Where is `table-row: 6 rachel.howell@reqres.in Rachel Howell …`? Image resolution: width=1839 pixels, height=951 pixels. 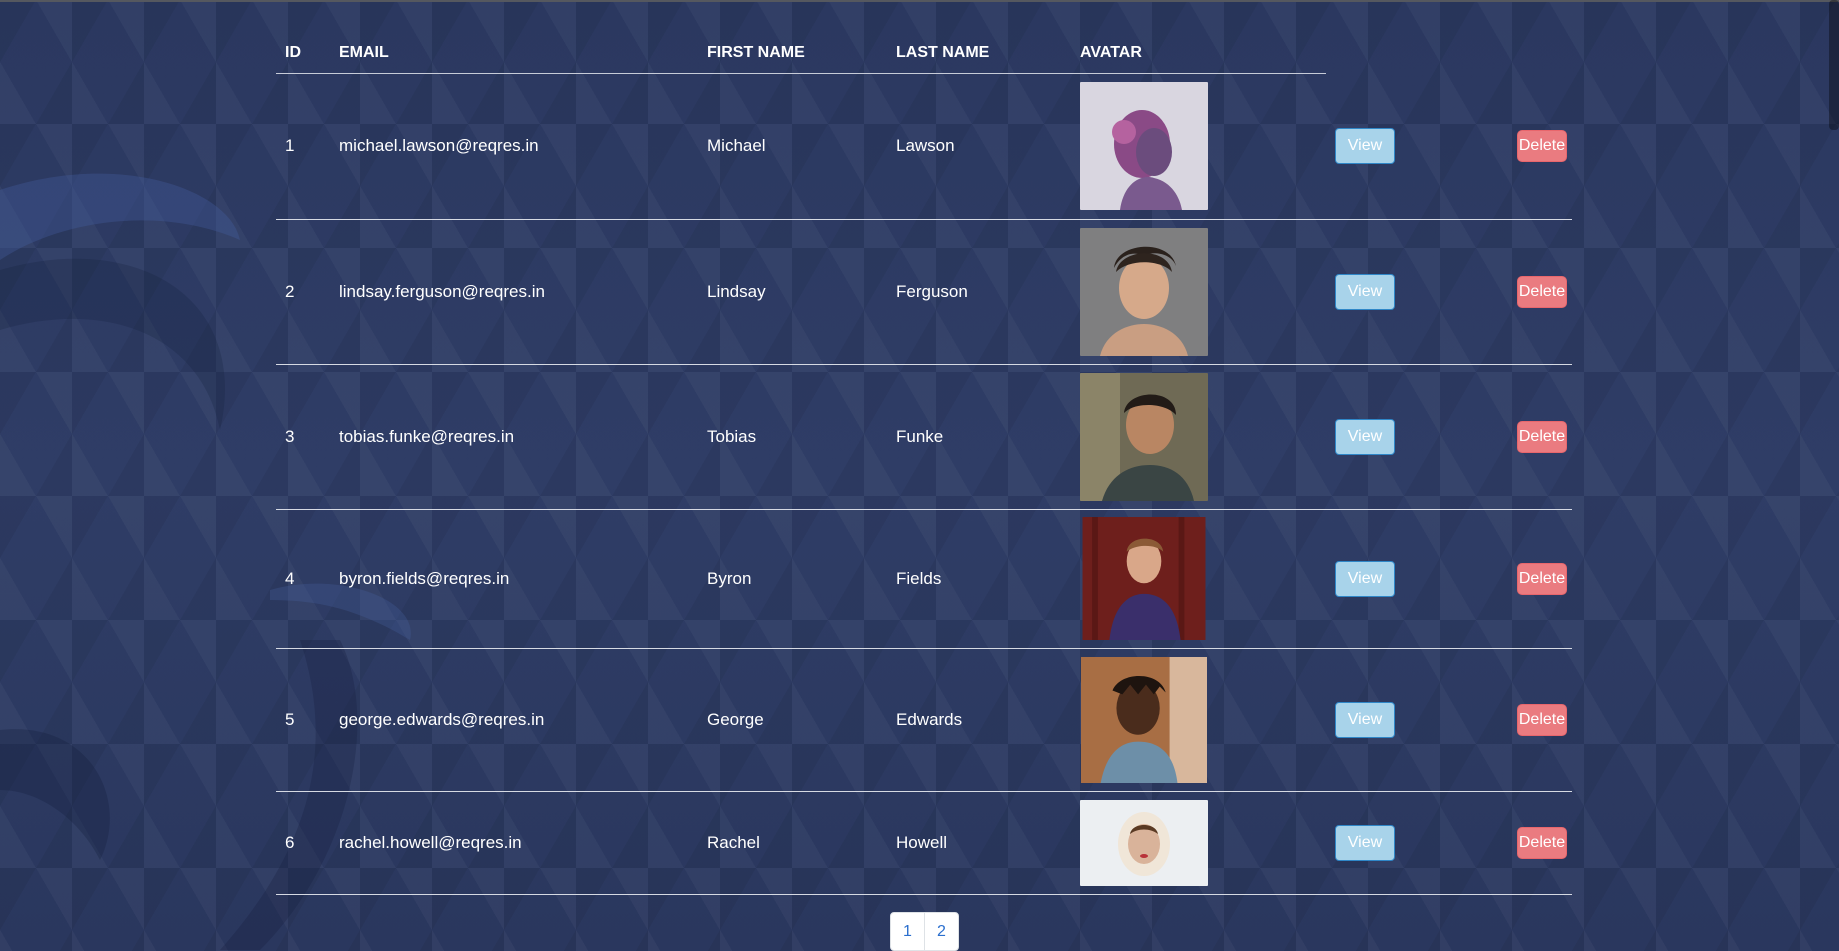 table-row: 6 rachel.howell@reqres.in Rachel Howell … is located at coordinates (924, 842).